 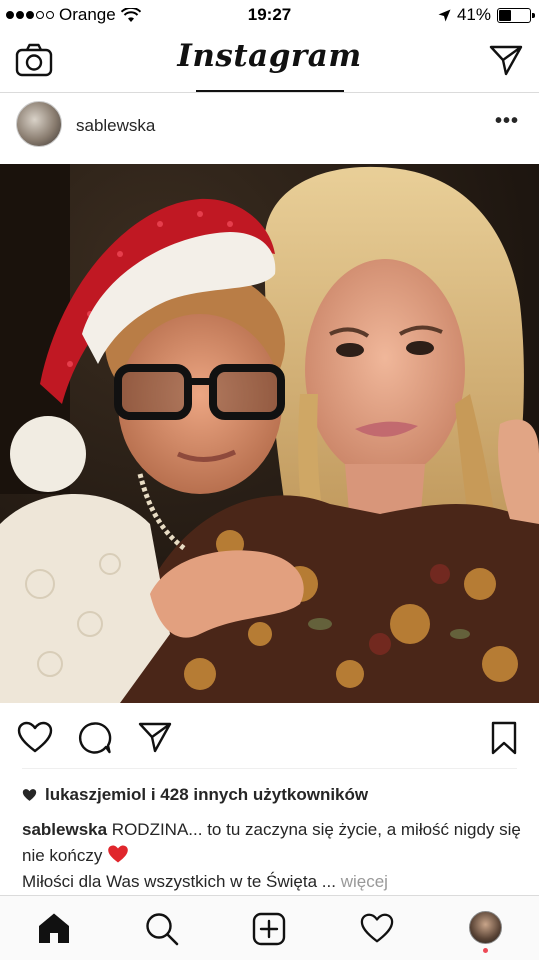 What do you see at coordinates (269, 56) in the screenshot?
I see `instagram-logo: Instagram` at bounding box center [269, 56].